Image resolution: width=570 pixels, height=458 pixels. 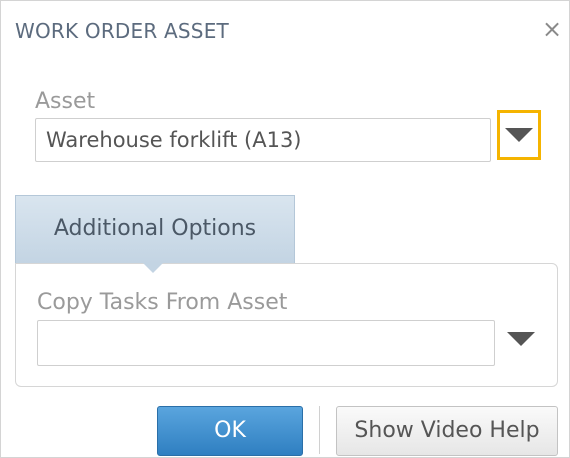 What do you see at coordinates (162, 302) in the screenshot?
I see `copy-tasks-label: Copy Tasks From Asset` at bounding box center [162, 302].